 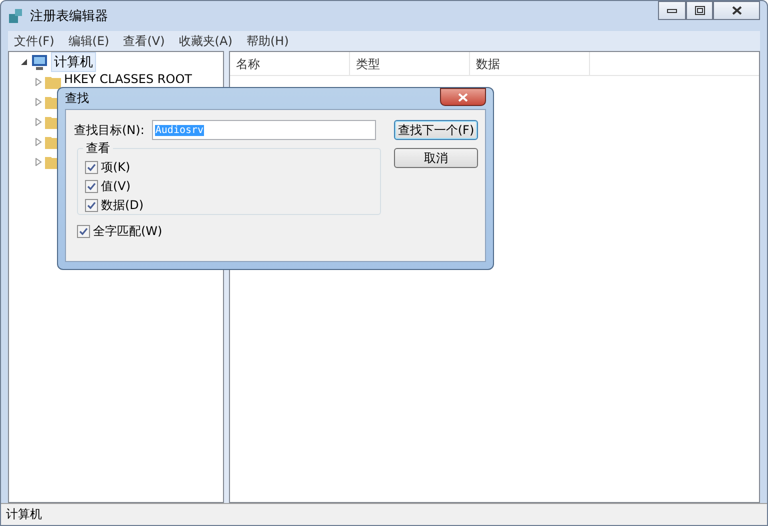 I want to click on status-bar-text: 计算机, so click(x=23, y=514).